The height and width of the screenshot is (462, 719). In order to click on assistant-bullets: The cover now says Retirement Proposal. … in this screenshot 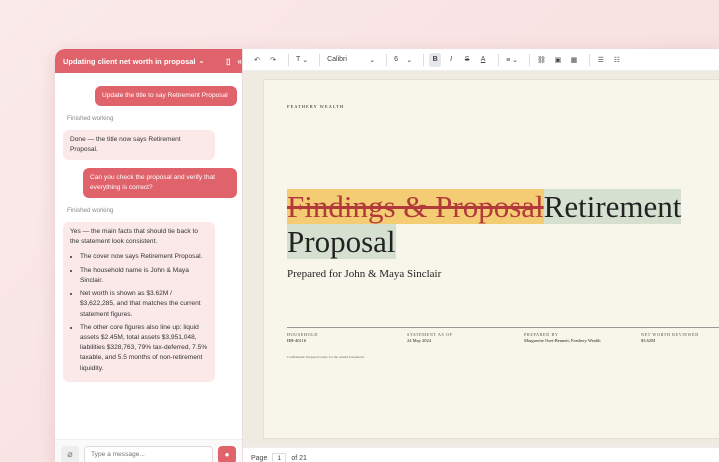, I will do `click(139, 312)`.